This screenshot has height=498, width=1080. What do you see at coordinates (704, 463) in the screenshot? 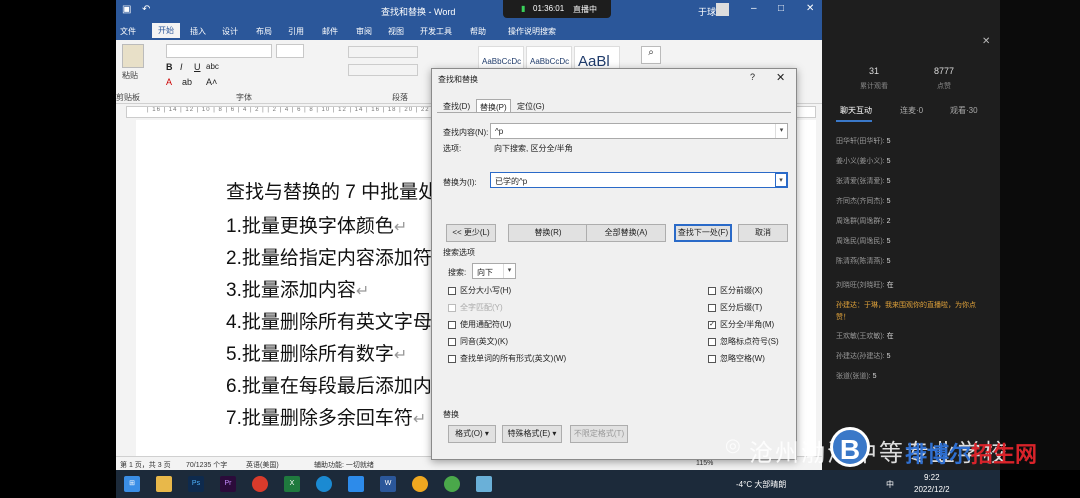
I see `zoom-level: 115%` at bounding box center [704, 463].